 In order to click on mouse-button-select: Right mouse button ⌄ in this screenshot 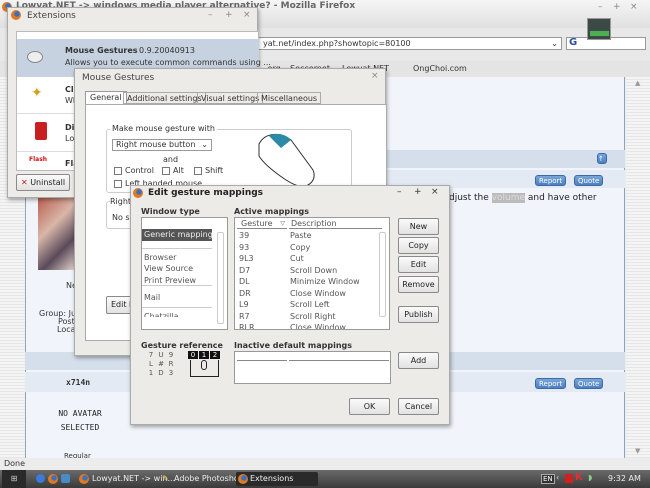, I will do `click(162, 145)`.